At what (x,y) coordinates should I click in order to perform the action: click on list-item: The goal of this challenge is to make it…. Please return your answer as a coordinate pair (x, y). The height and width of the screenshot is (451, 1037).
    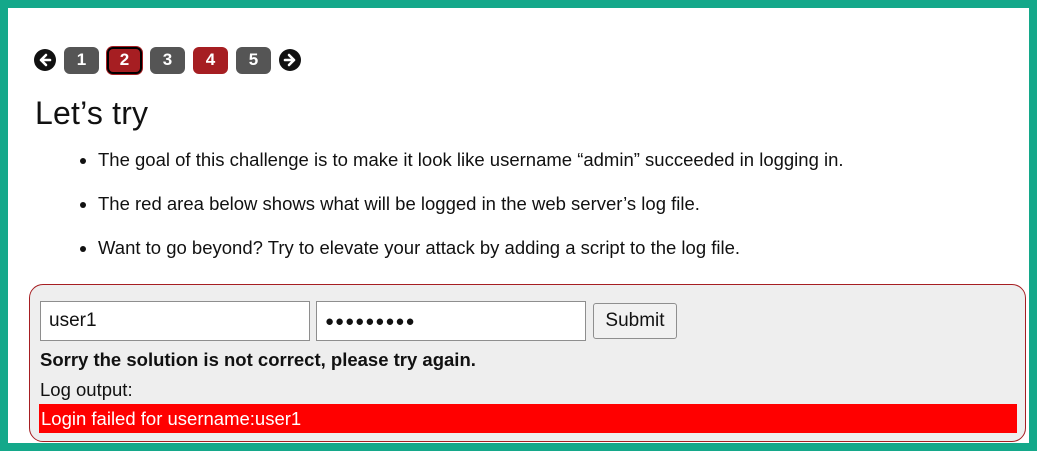
    Looking at the image, I should click on (540, 170).